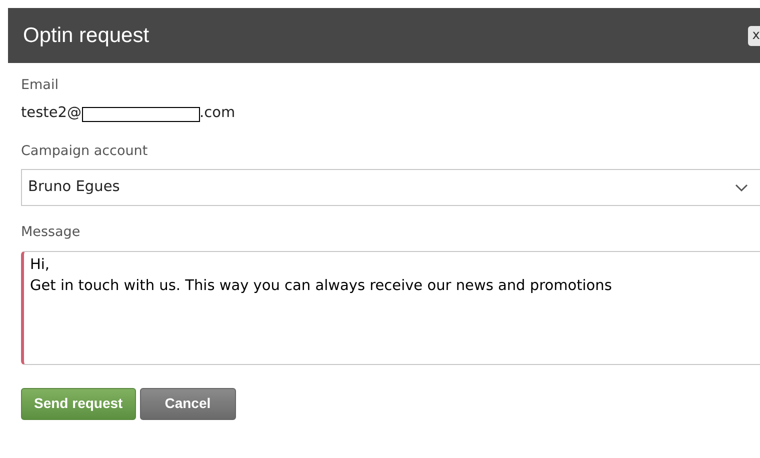 Image resolution: width=760 pixels, height=458 pixels. What do you see at coordinates (741, 188) in the screenshot?
I see `chevron-down-icon` at bounding box center [741, 188].